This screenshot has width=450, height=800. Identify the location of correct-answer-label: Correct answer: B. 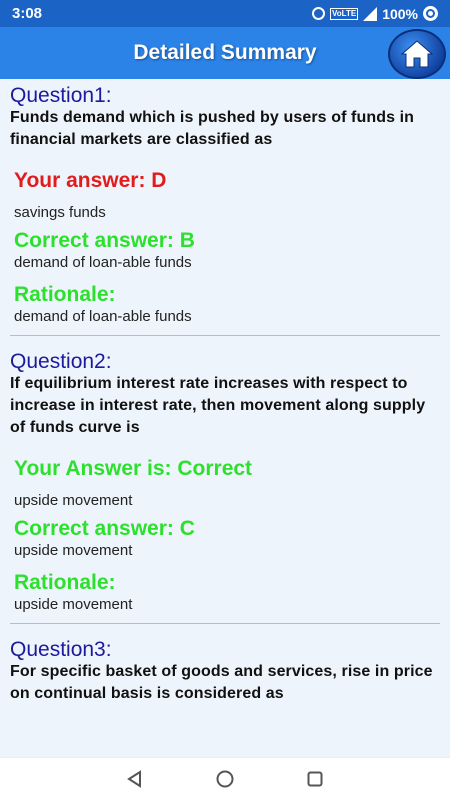
(104, 240).